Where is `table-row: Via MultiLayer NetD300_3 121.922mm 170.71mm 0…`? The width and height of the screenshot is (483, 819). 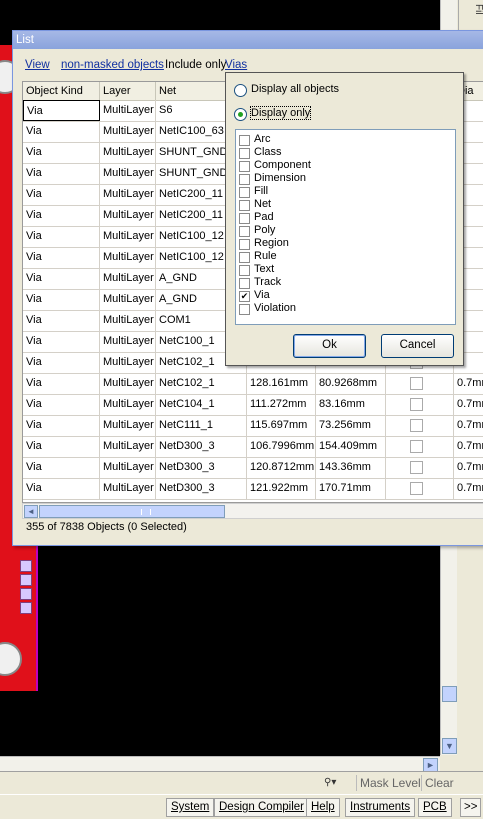
table-row: Via MultiLayer NetD300_3 121.922mm 170.71mm 0… is located at coordinates (253, 489).